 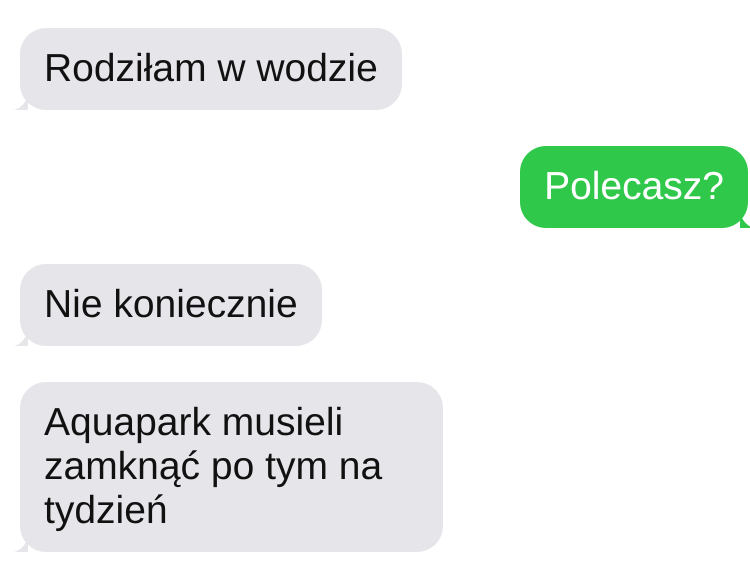 What do you see at coordinates (211, 69) in the screenshot?
I see `message-bubble: Rodziłam w wodzie` at bounding box center [211, 69].